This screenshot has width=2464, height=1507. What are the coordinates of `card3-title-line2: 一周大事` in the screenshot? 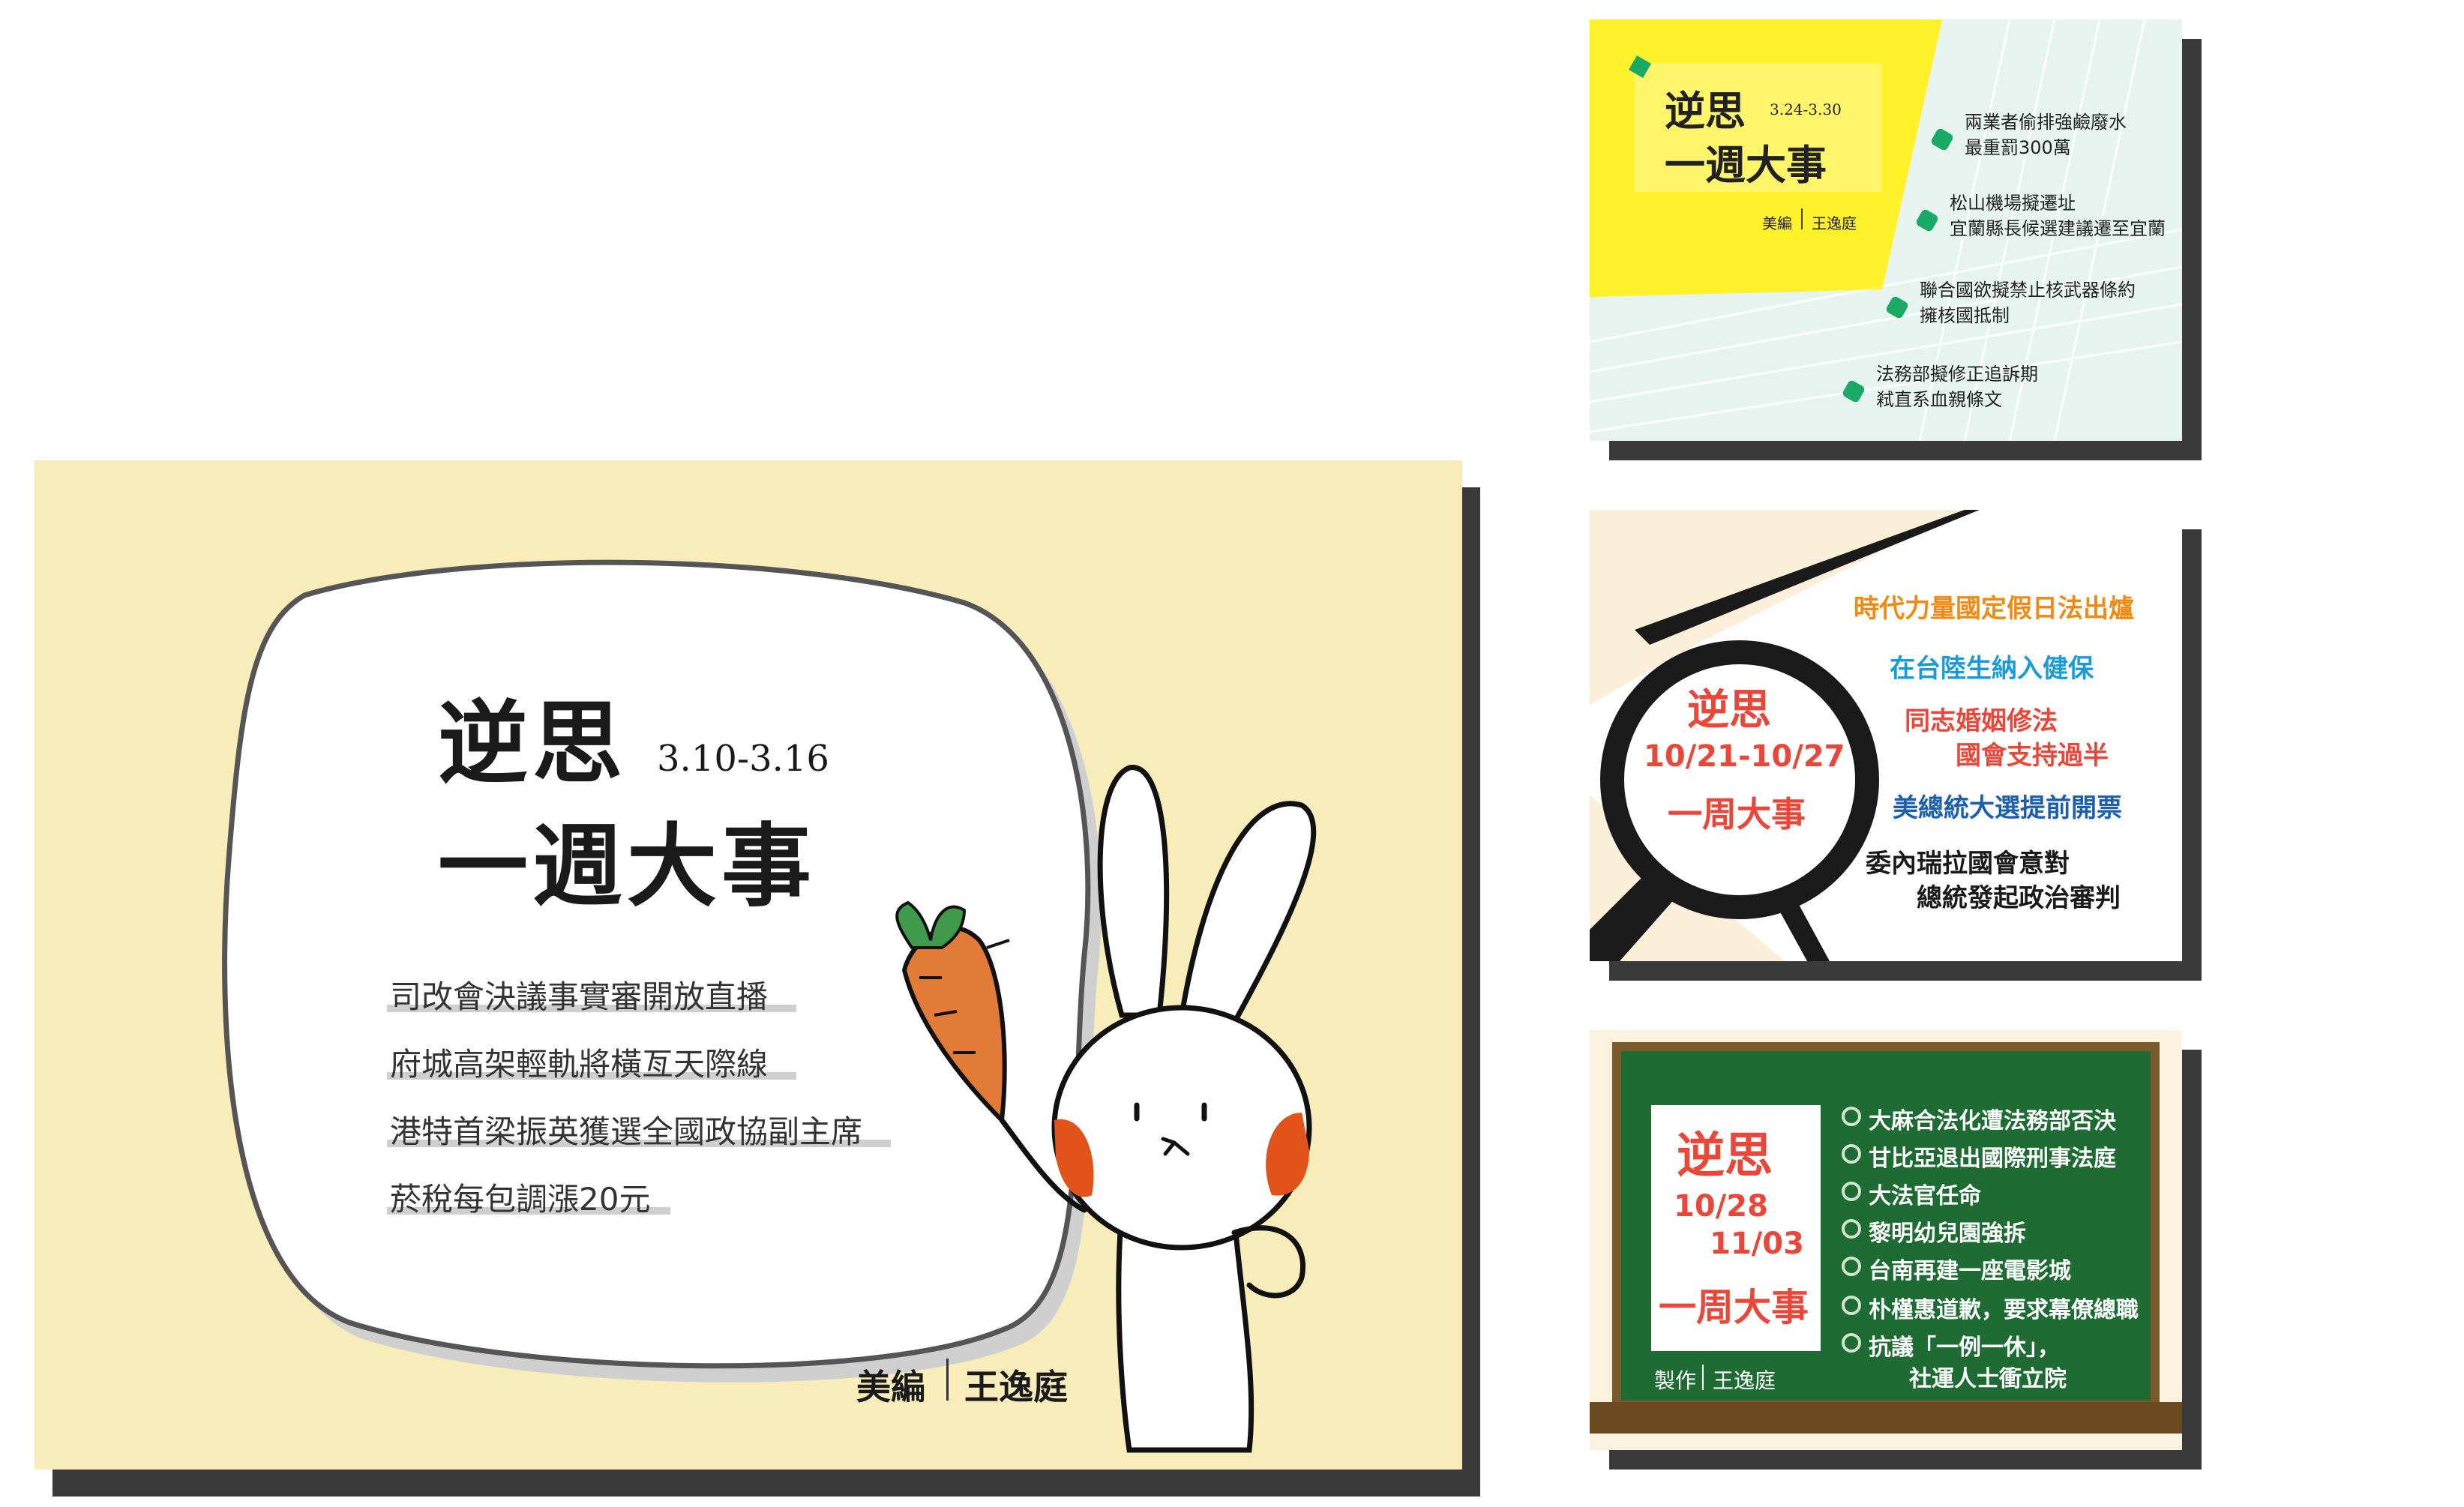 It's located at (1737, 814).